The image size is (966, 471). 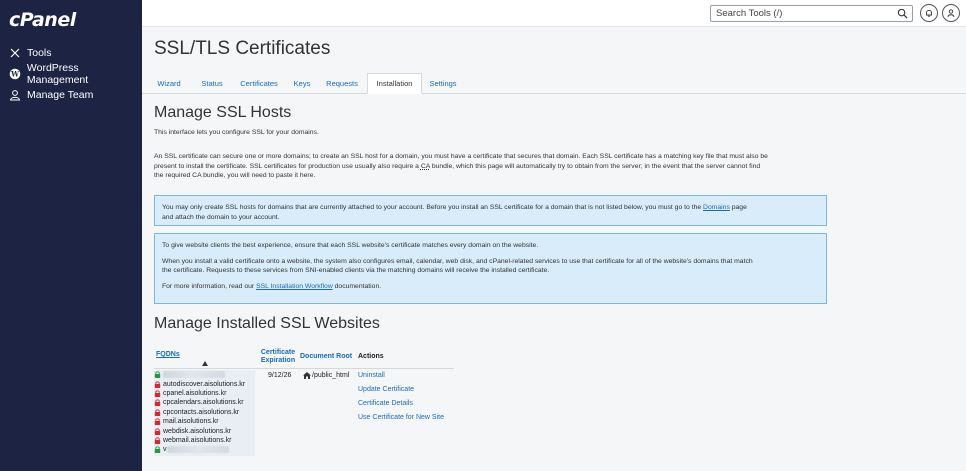 I want to click on use-certificate-for-new-site-link: Use Certificate for New Site, so click(x=401, y=417).